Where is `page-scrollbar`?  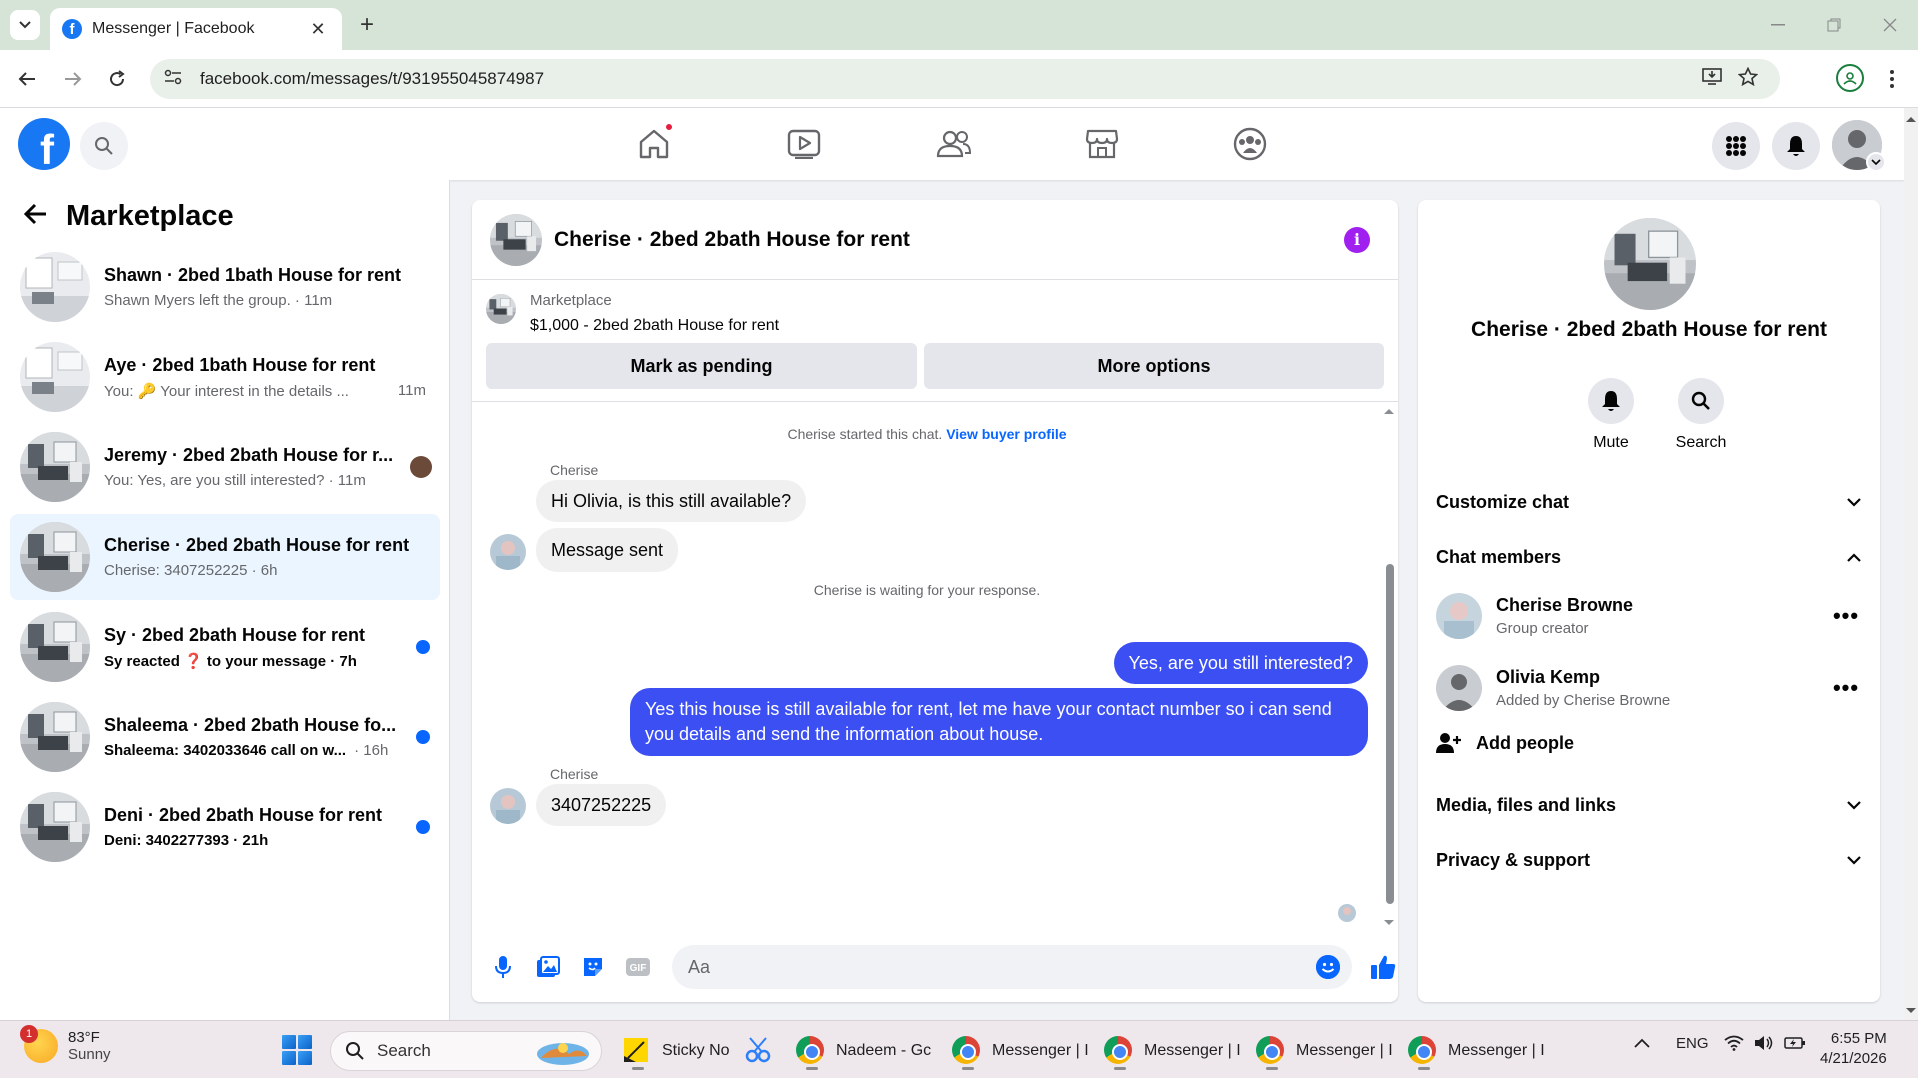 page-scrollbar is located at coordinates (1911, 564).